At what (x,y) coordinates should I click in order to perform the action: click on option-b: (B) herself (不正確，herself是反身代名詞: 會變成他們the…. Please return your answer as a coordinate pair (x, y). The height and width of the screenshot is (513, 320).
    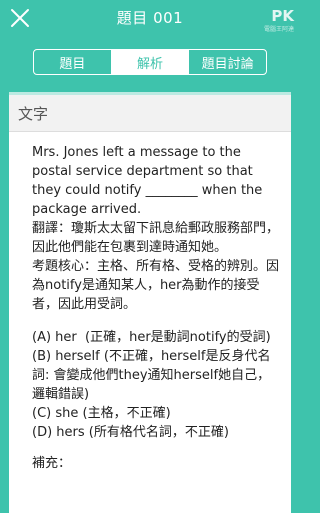
    Looking at the image, I should click on (151, 375).